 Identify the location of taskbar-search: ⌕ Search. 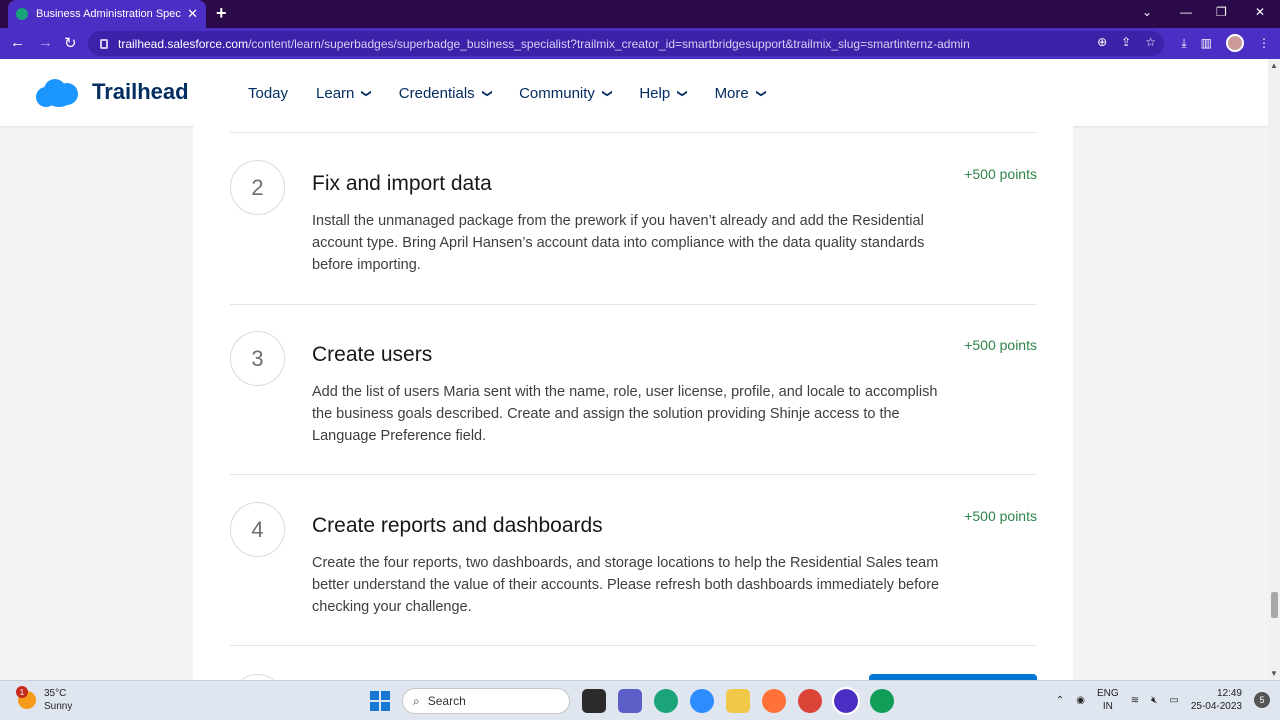
(486, 701).